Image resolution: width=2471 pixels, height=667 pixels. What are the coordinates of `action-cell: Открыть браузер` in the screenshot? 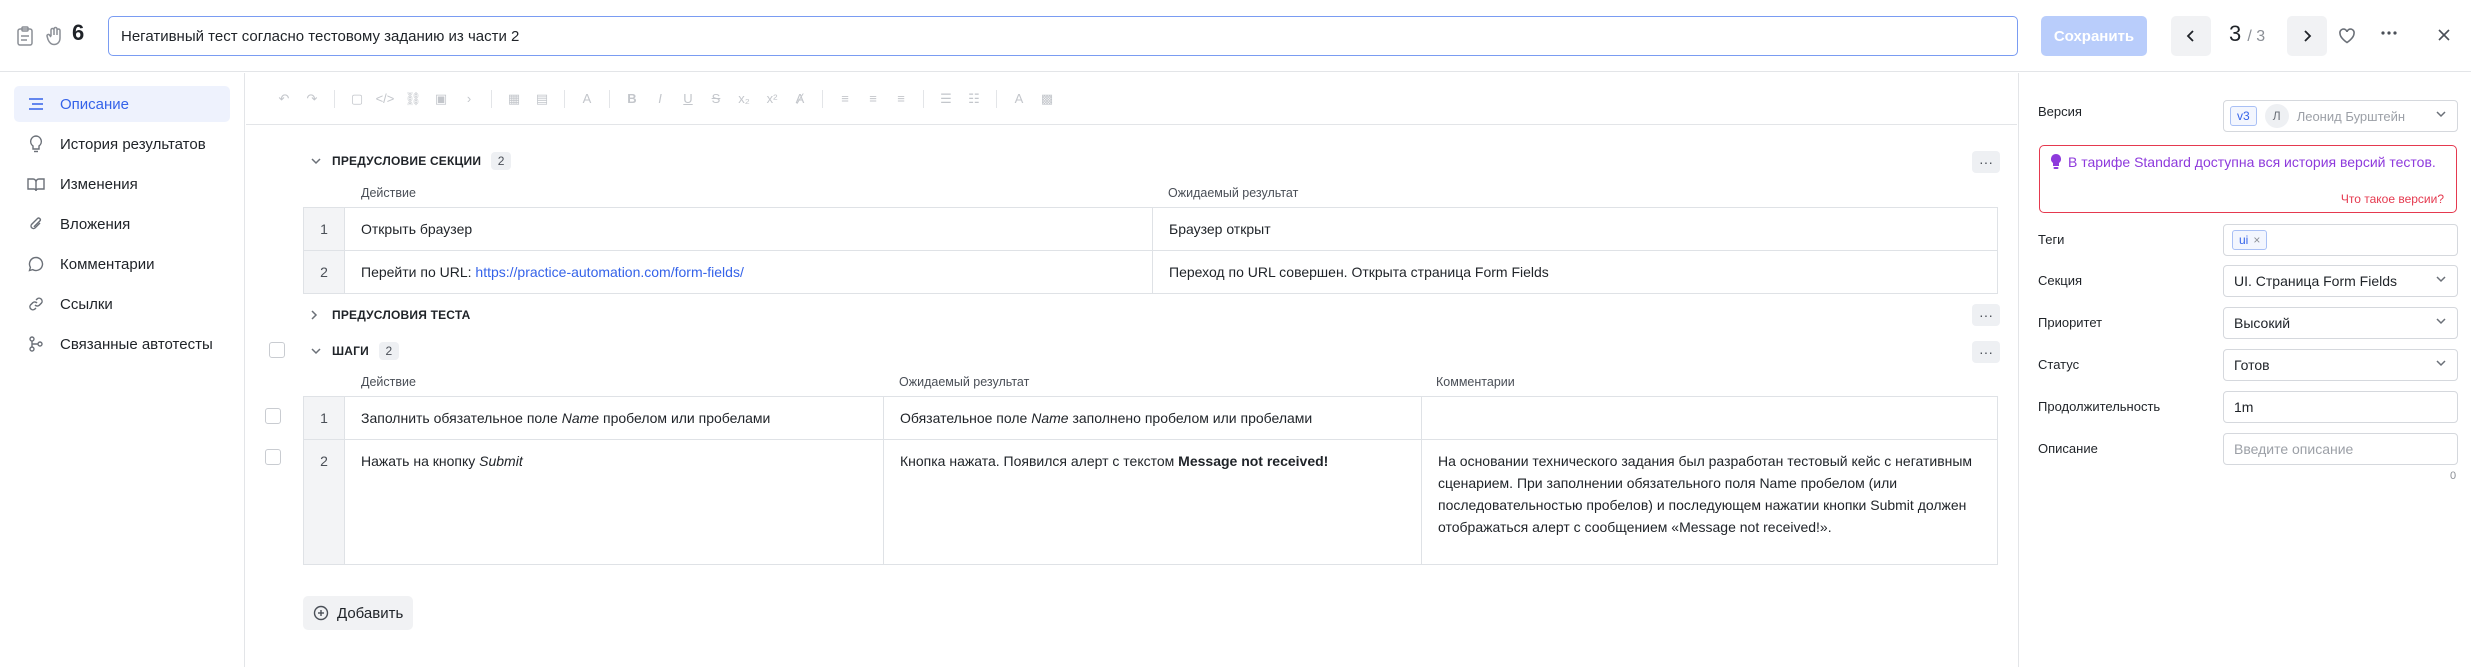 It's located at (748, 229).